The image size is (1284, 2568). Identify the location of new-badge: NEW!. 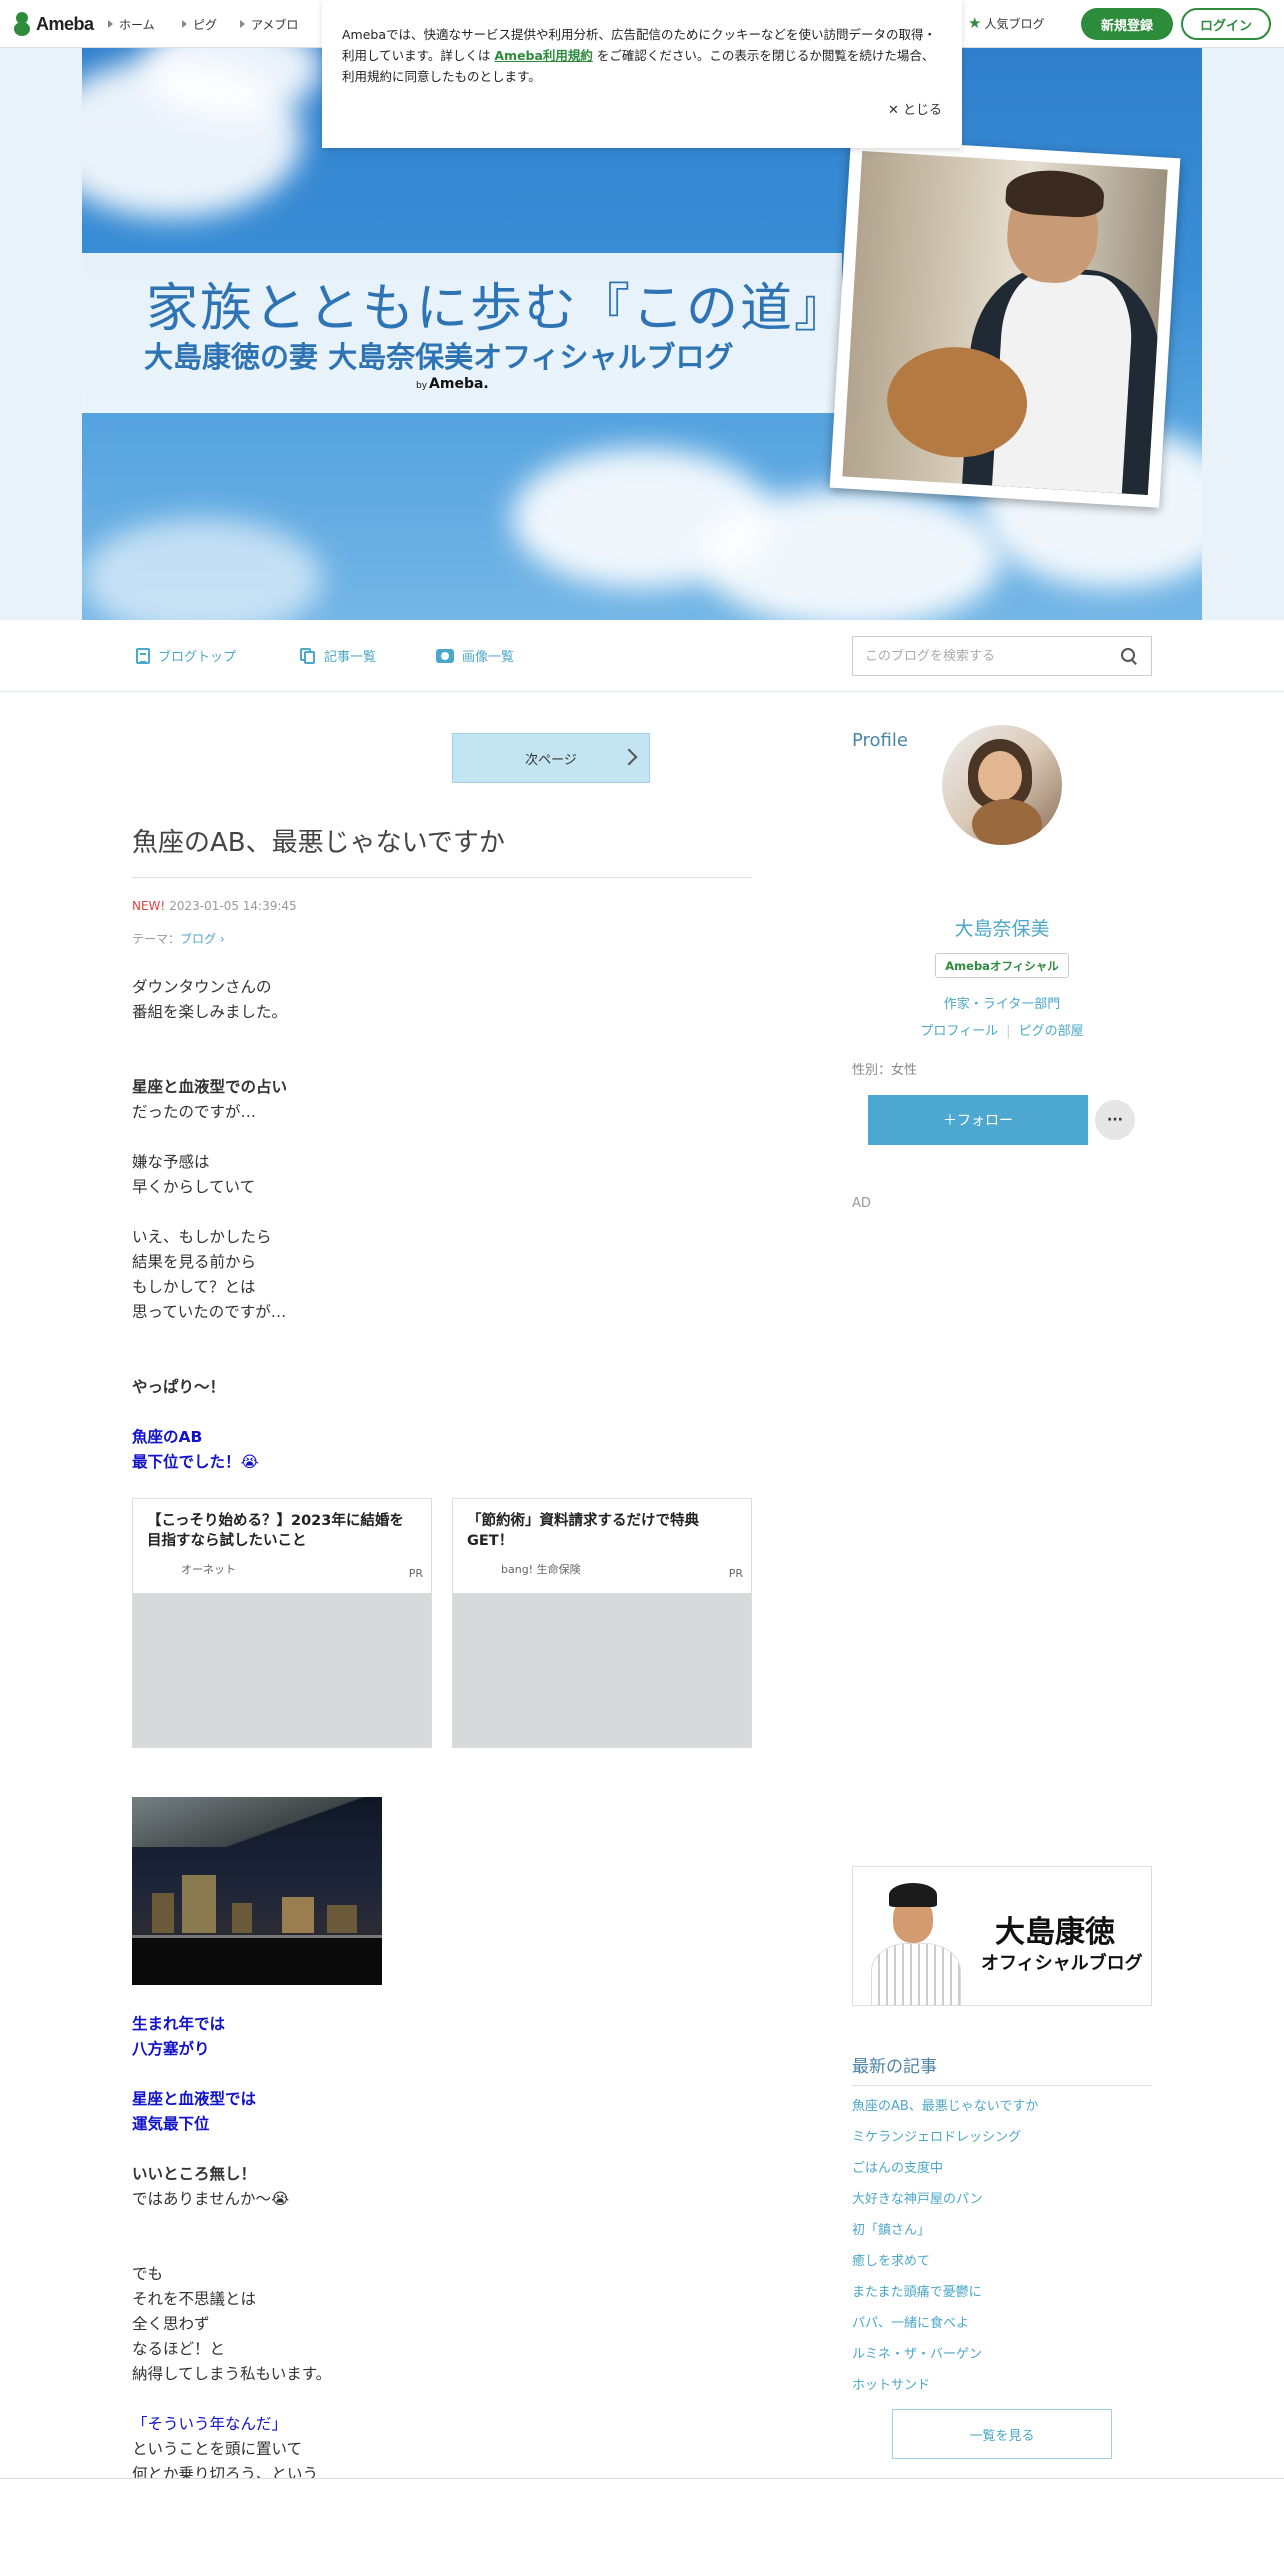
(149, 906).